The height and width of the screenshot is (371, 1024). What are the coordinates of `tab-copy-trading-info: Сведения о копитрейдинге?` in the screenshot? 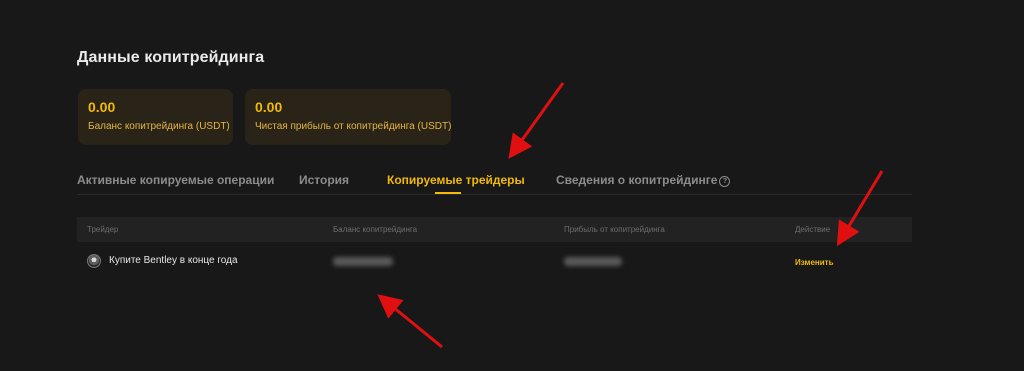 It's located at (643, 180).